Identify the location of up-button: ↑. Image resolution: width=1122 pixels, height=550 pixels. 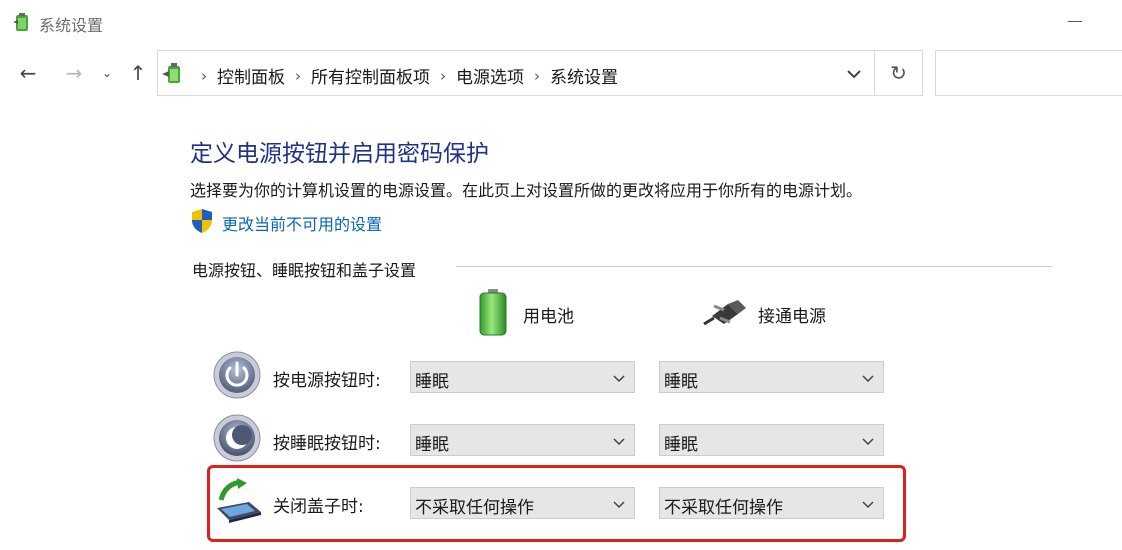
(138, 73).